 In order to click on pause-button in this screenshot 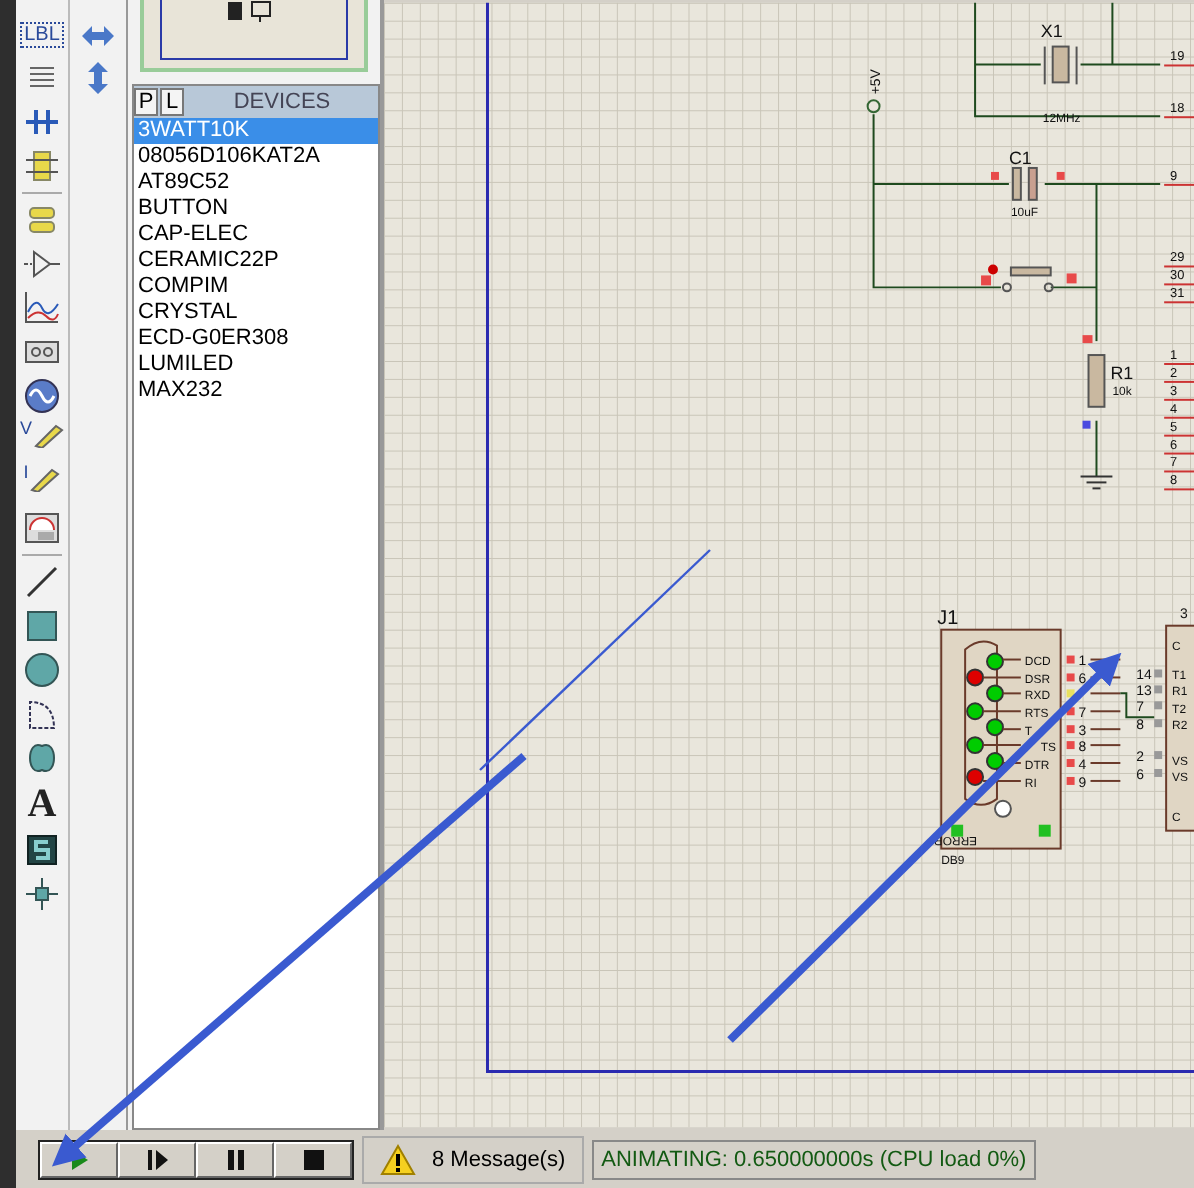, I will do `click(235, 1159)`.